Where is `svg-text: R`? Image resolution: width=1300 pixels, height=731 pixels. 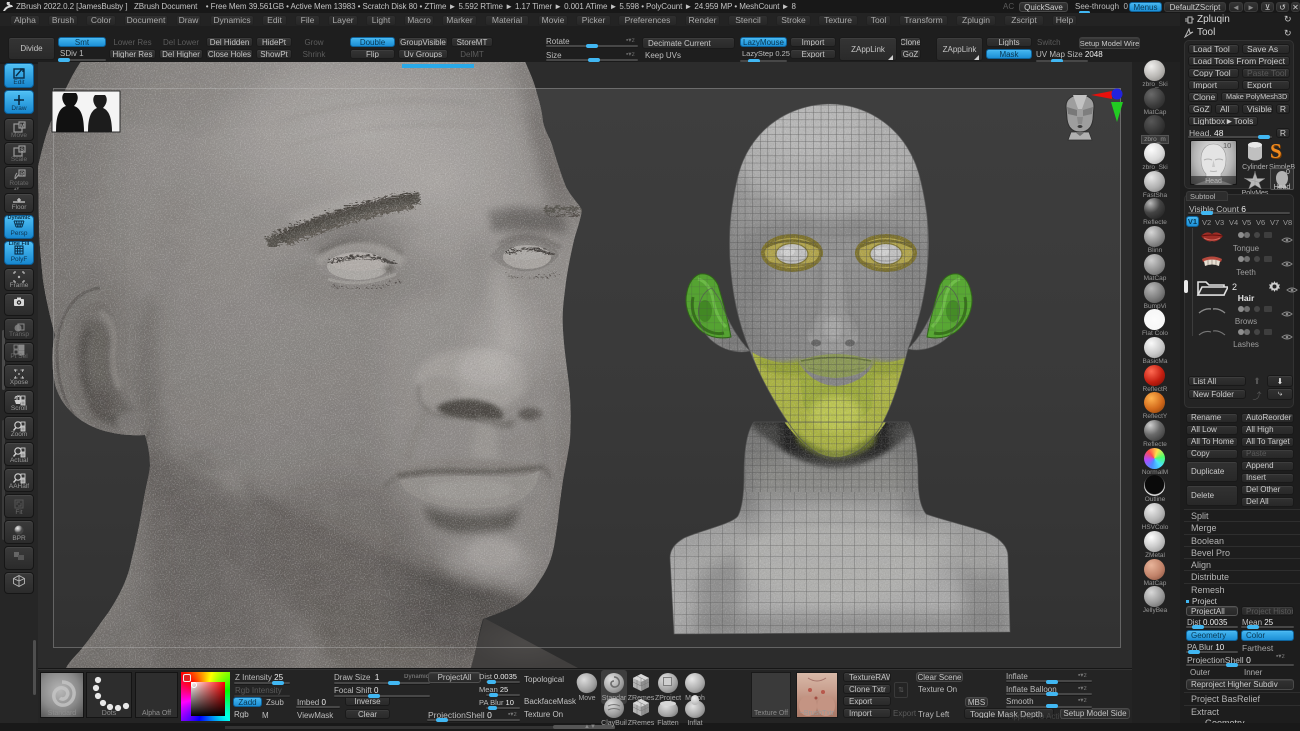
svg-text: R is located at coordinates (22, 175).